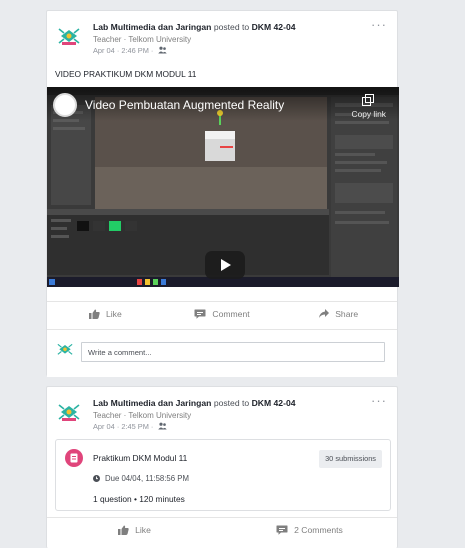  Describe the element at coordinates (233, 352) in the screenshot. I see `comment-input` at that location.